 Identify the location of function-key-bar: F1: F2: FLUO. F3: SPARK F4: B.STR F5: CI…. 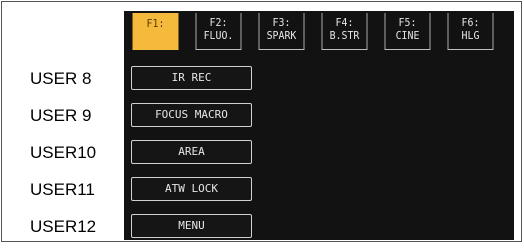
(319, 31).